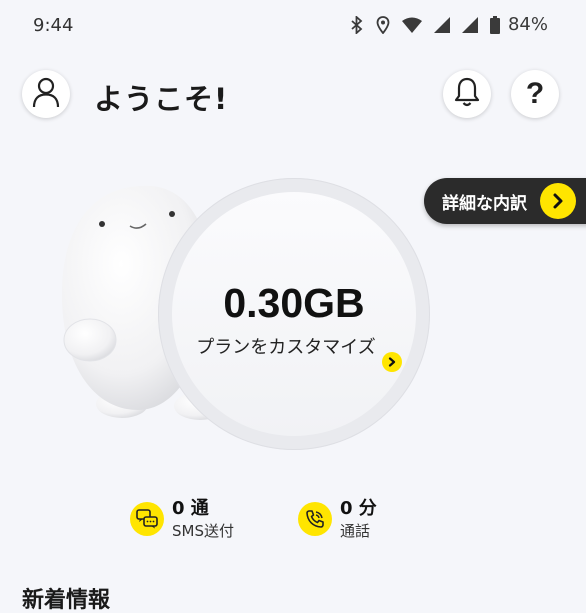 This screenshot has height=613, width=586. I want to click on status-bar: 9:44 84%, so click(293, 26).